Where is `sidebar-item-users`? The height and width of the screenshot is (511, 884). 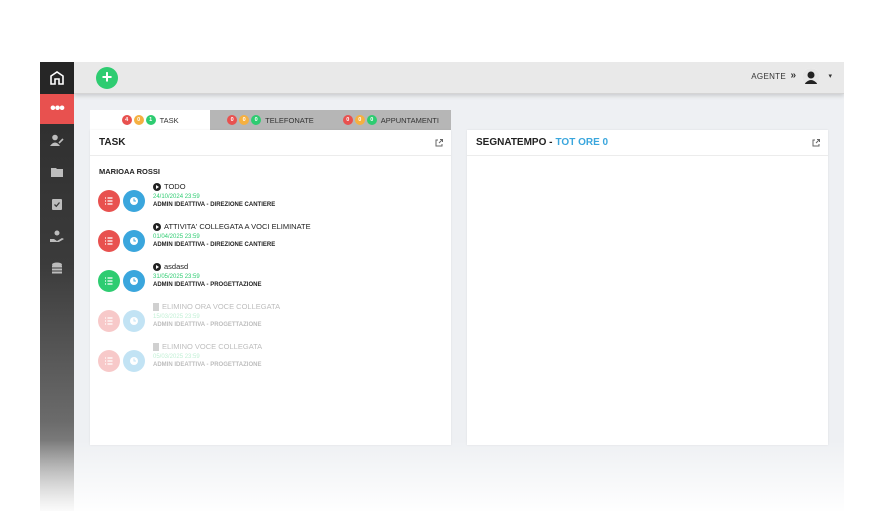
sidebar-item-users is located at coordinates (57, 140).